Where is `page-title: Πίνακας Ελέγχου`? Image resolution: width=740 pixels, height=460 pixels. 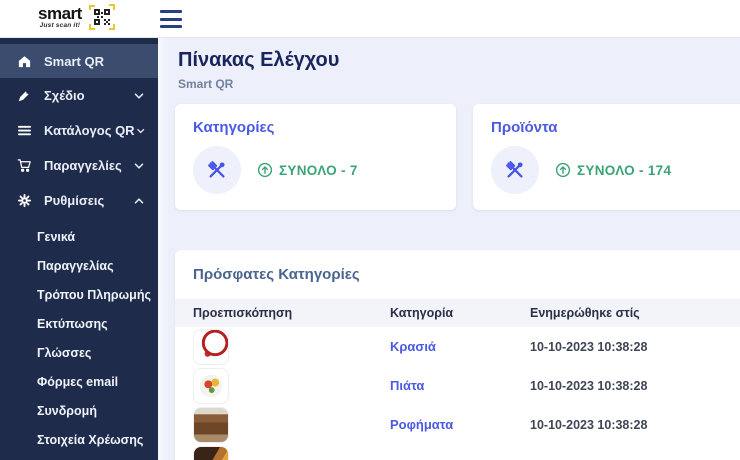 page-title: Πίνακας Ελέγχου is located at coordinates (259, 60).